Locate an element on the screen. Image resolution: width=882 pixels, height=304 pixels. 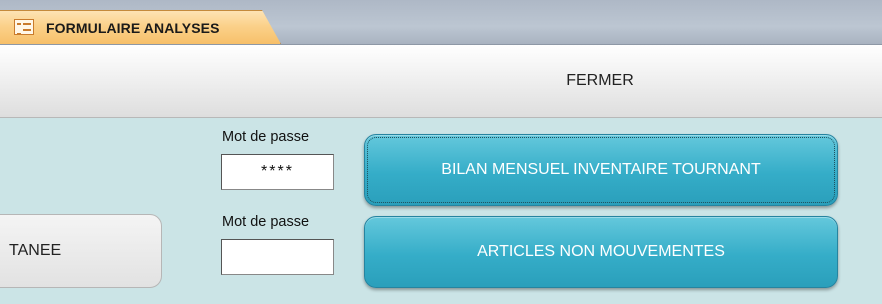
form-icon is located at coordinates (24, 27).